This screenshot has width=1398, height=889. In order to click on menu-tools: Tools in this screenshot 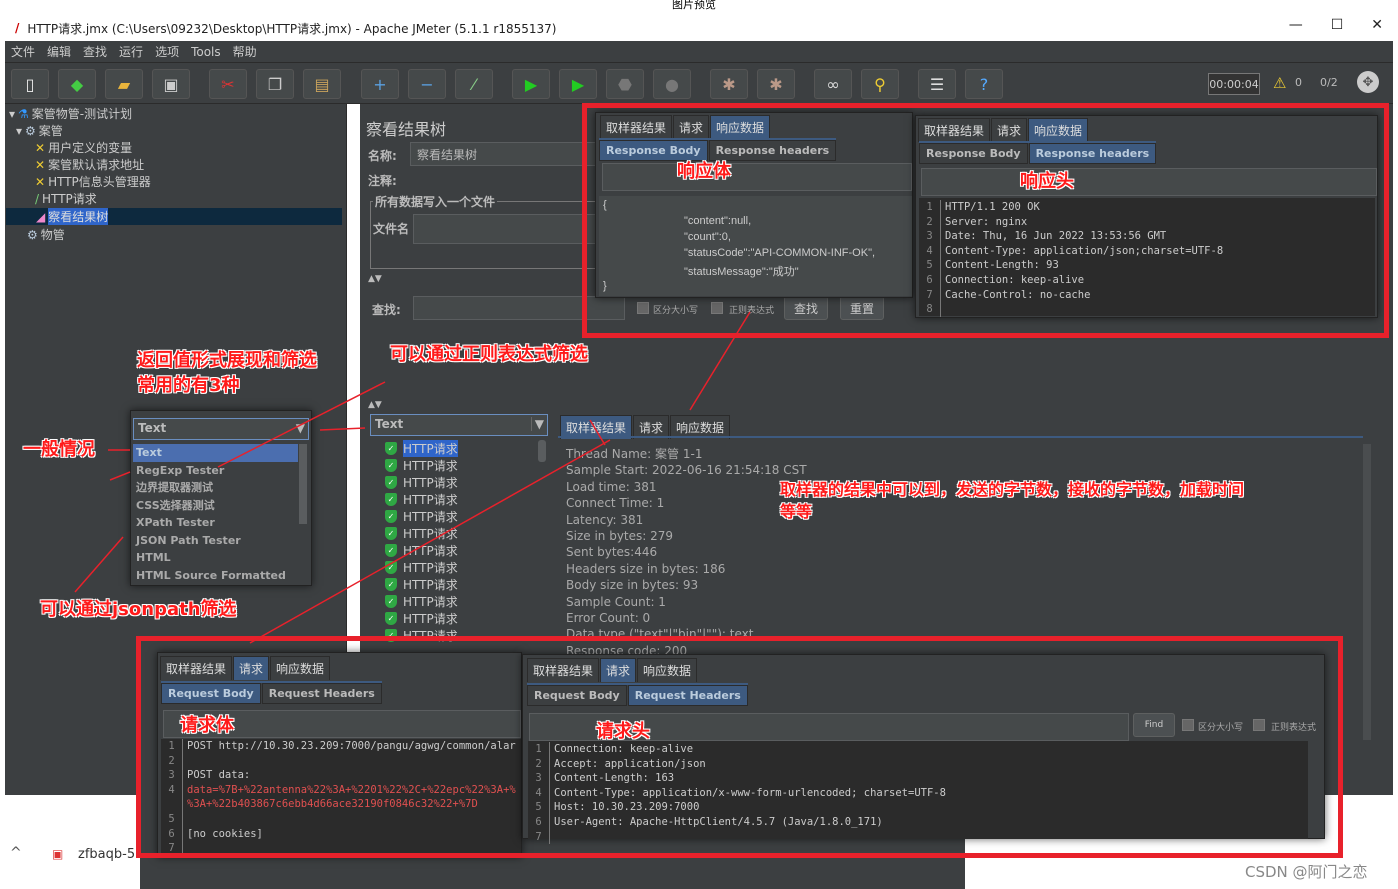, I will do `click(206, 52)`.